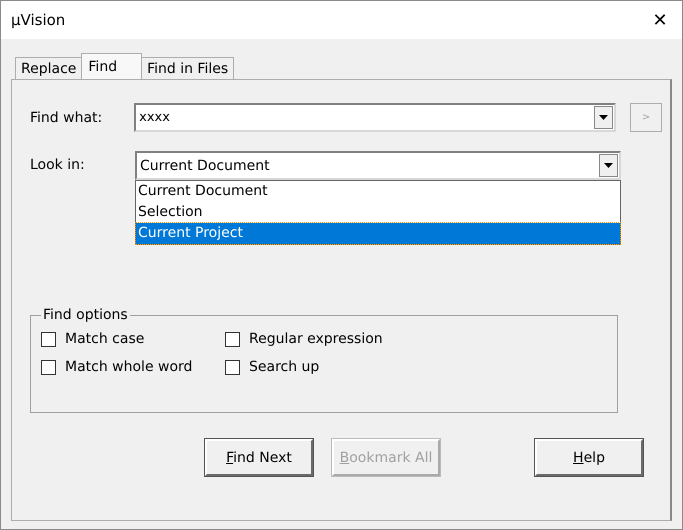 The image size is (683, 530). What do you see at coordinates (67, 118) in the screenshot?
I see `field-label: Find what:` at bounding box center [67, 118].